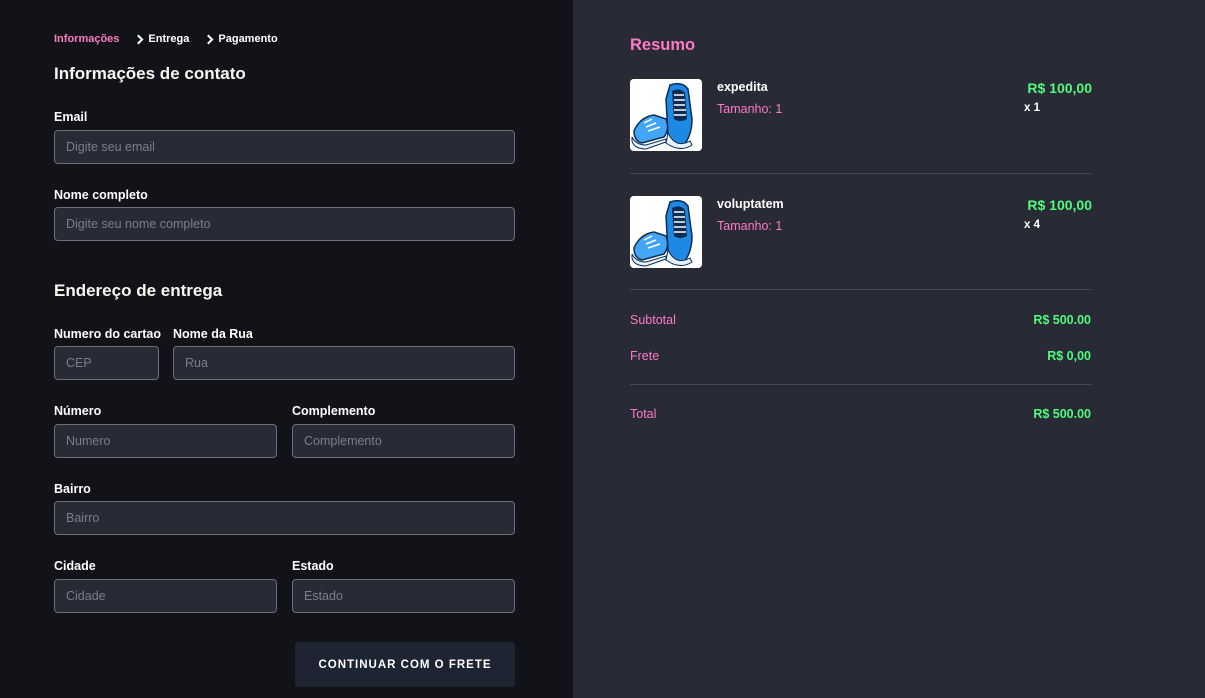  I want to click on full-name-label: Nome completo, so click(101, 195).